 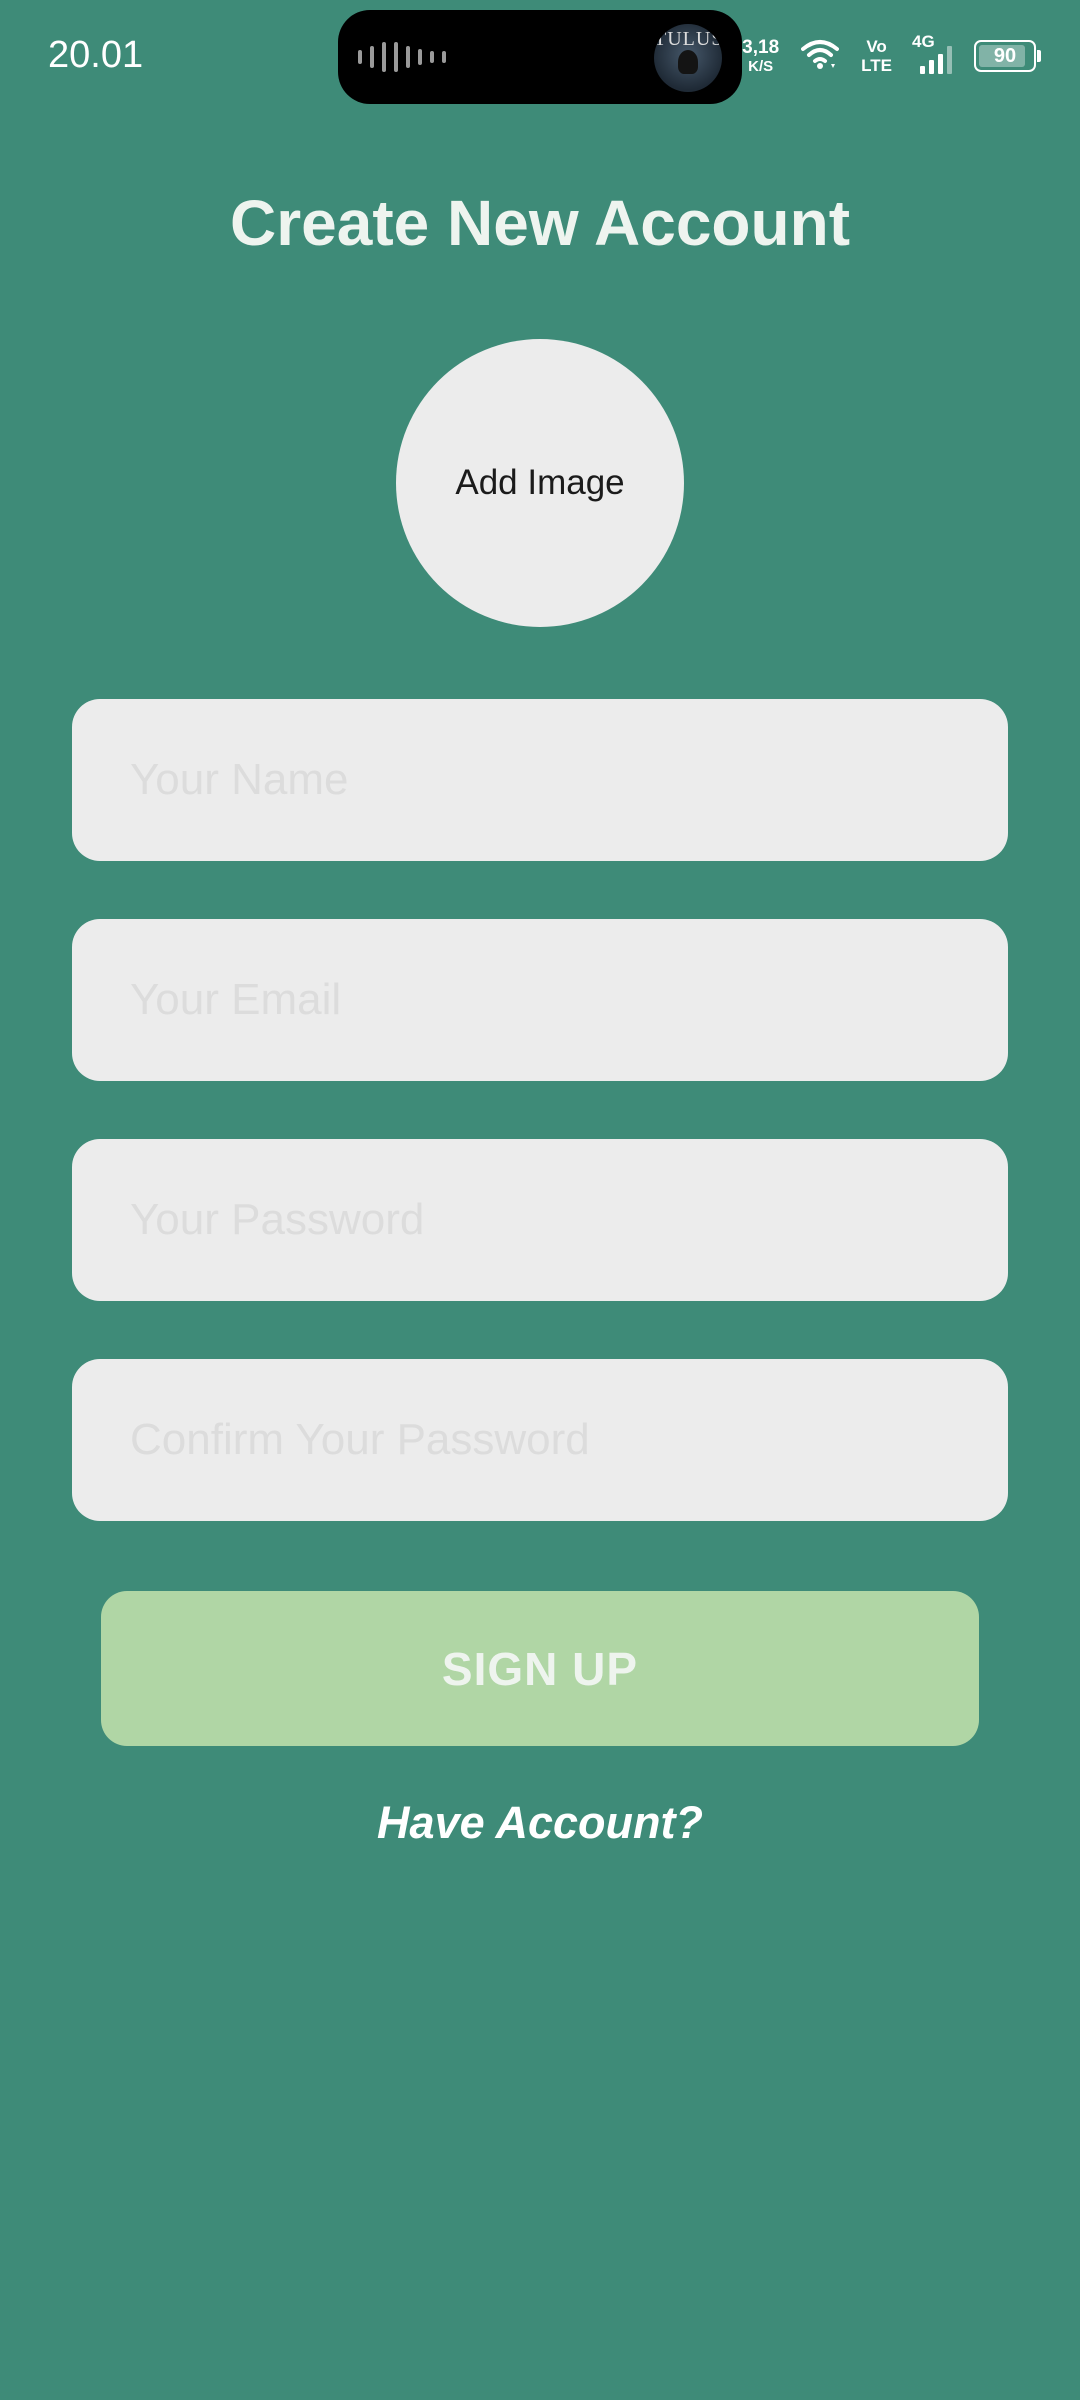 I want to click on status-icons: 3,18 K/S Vo LTE 4G 90, so click(x=891, y=55).